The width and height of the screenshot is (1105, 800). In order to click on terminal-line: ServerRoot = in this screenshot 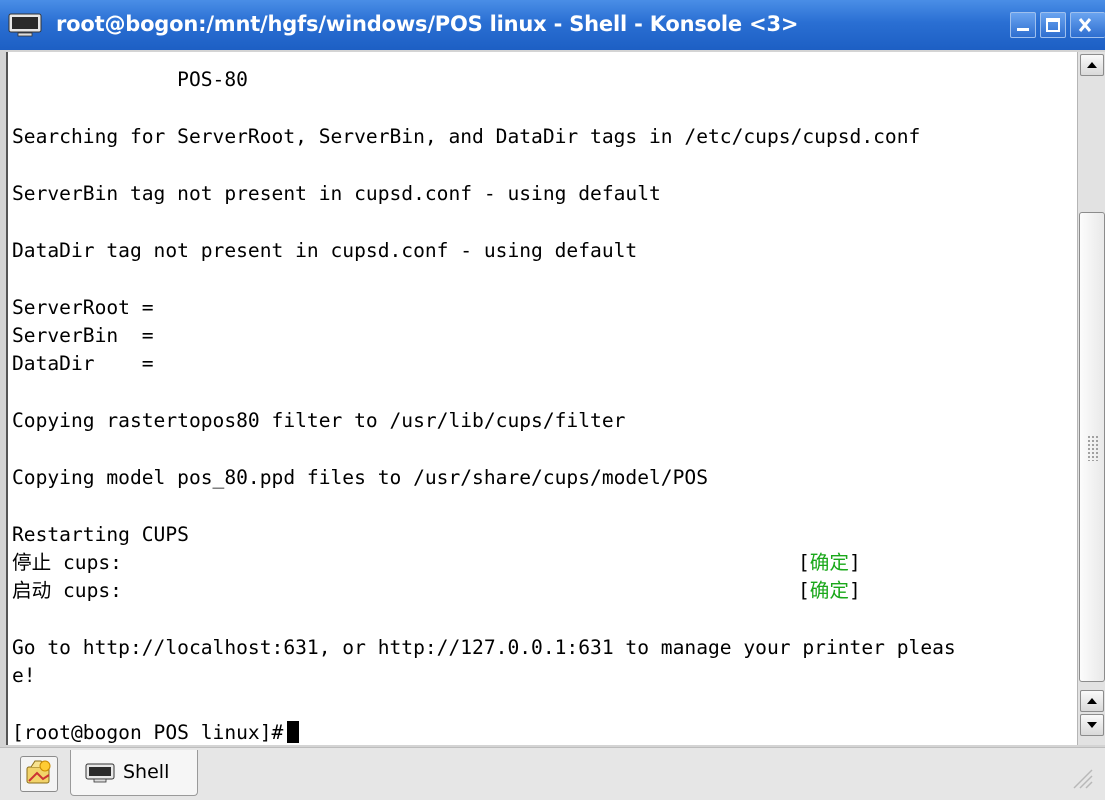, I will do `click(83, 307)`.